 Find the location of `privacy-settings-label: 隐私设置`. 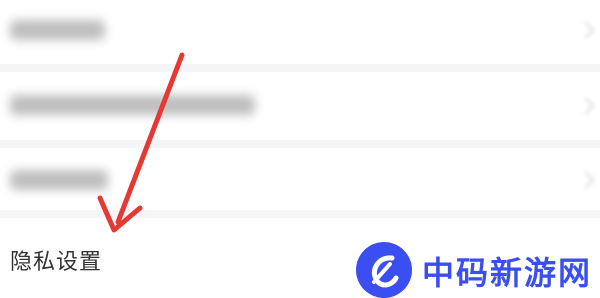

privacy-settings-label: 隐私设置 is located at coordinates (56, 262).